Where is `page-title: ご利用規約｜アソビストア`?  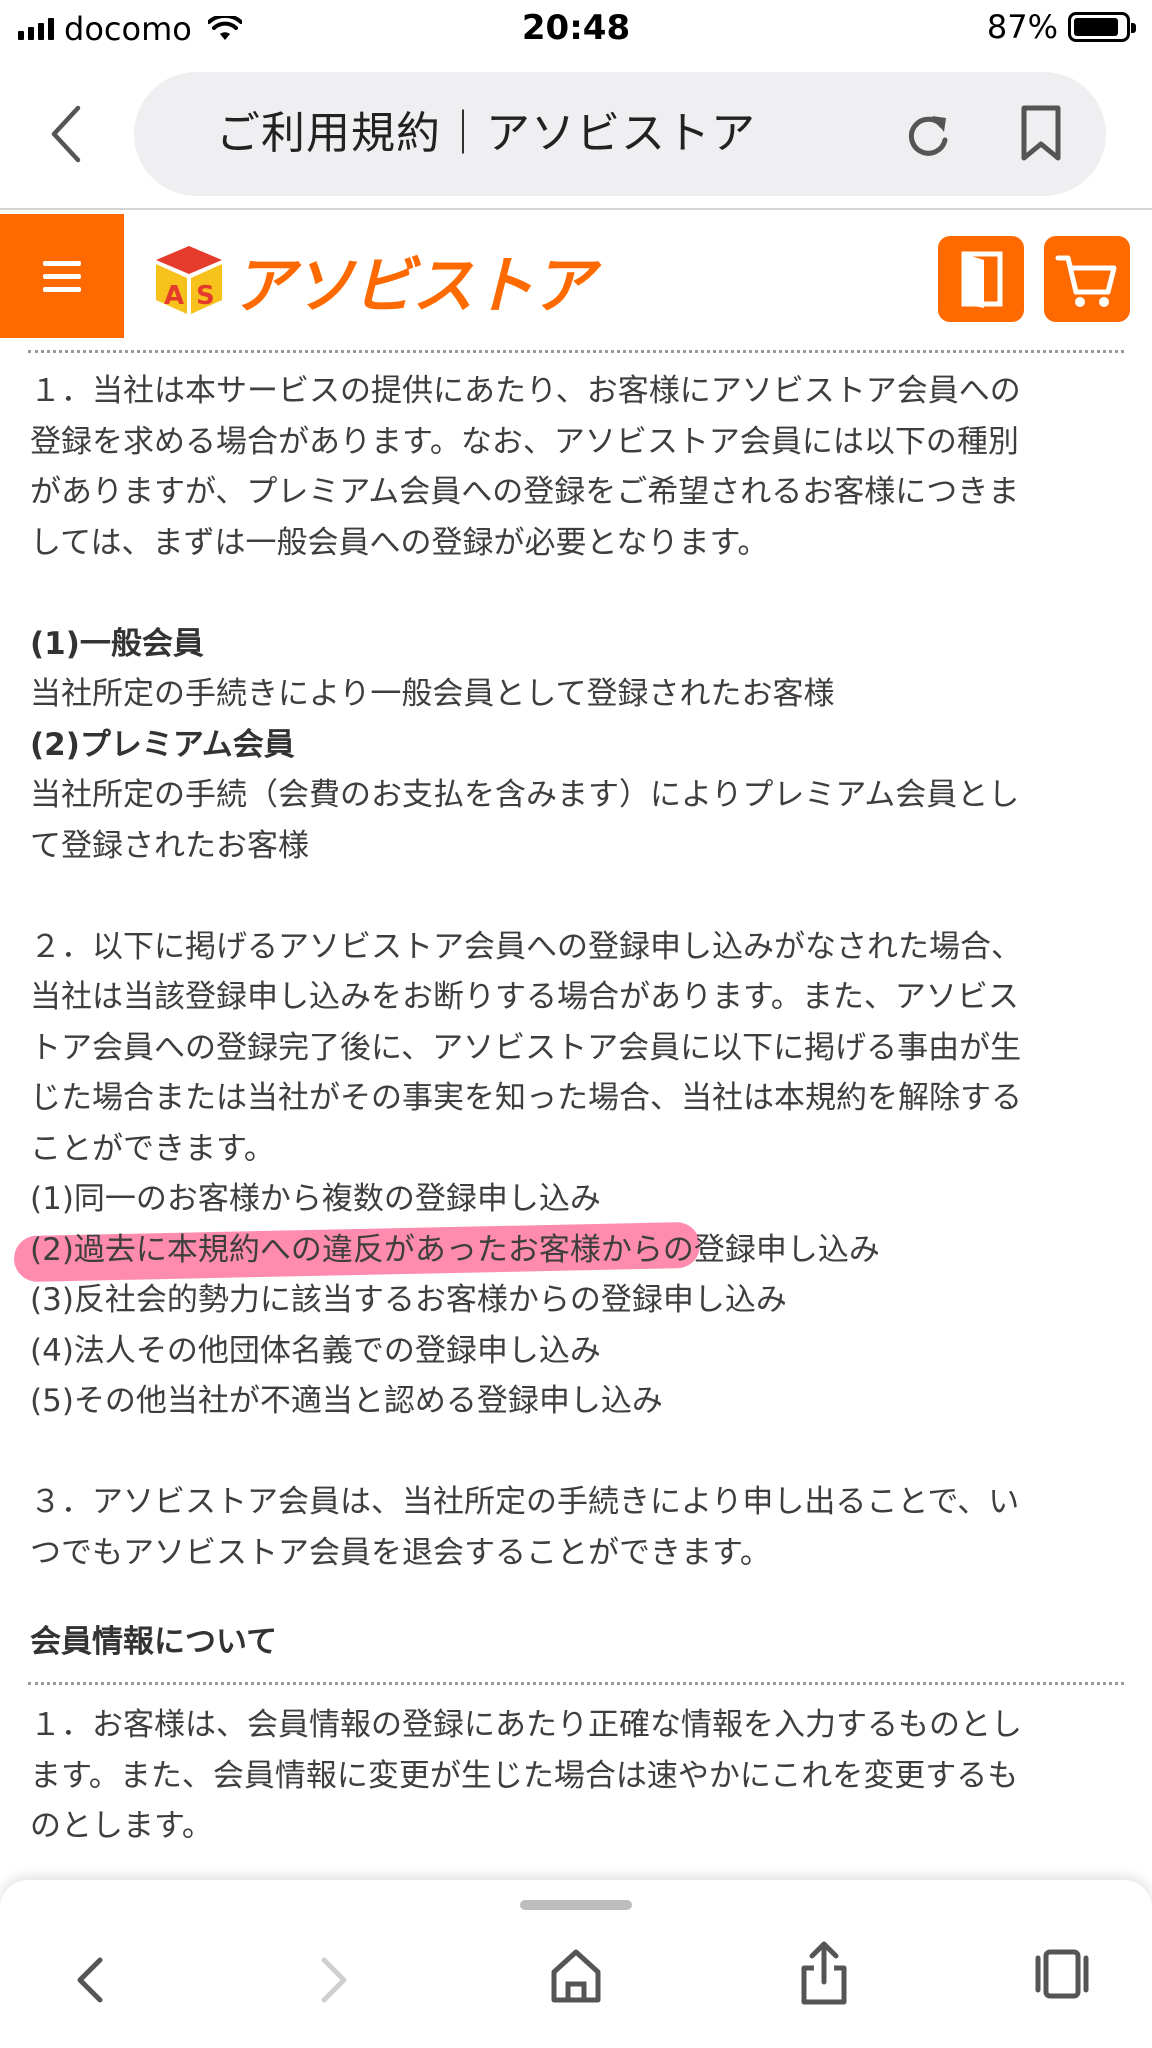
page-title: ご利用規約｜アソビストア is located at coordinates (486, 133).